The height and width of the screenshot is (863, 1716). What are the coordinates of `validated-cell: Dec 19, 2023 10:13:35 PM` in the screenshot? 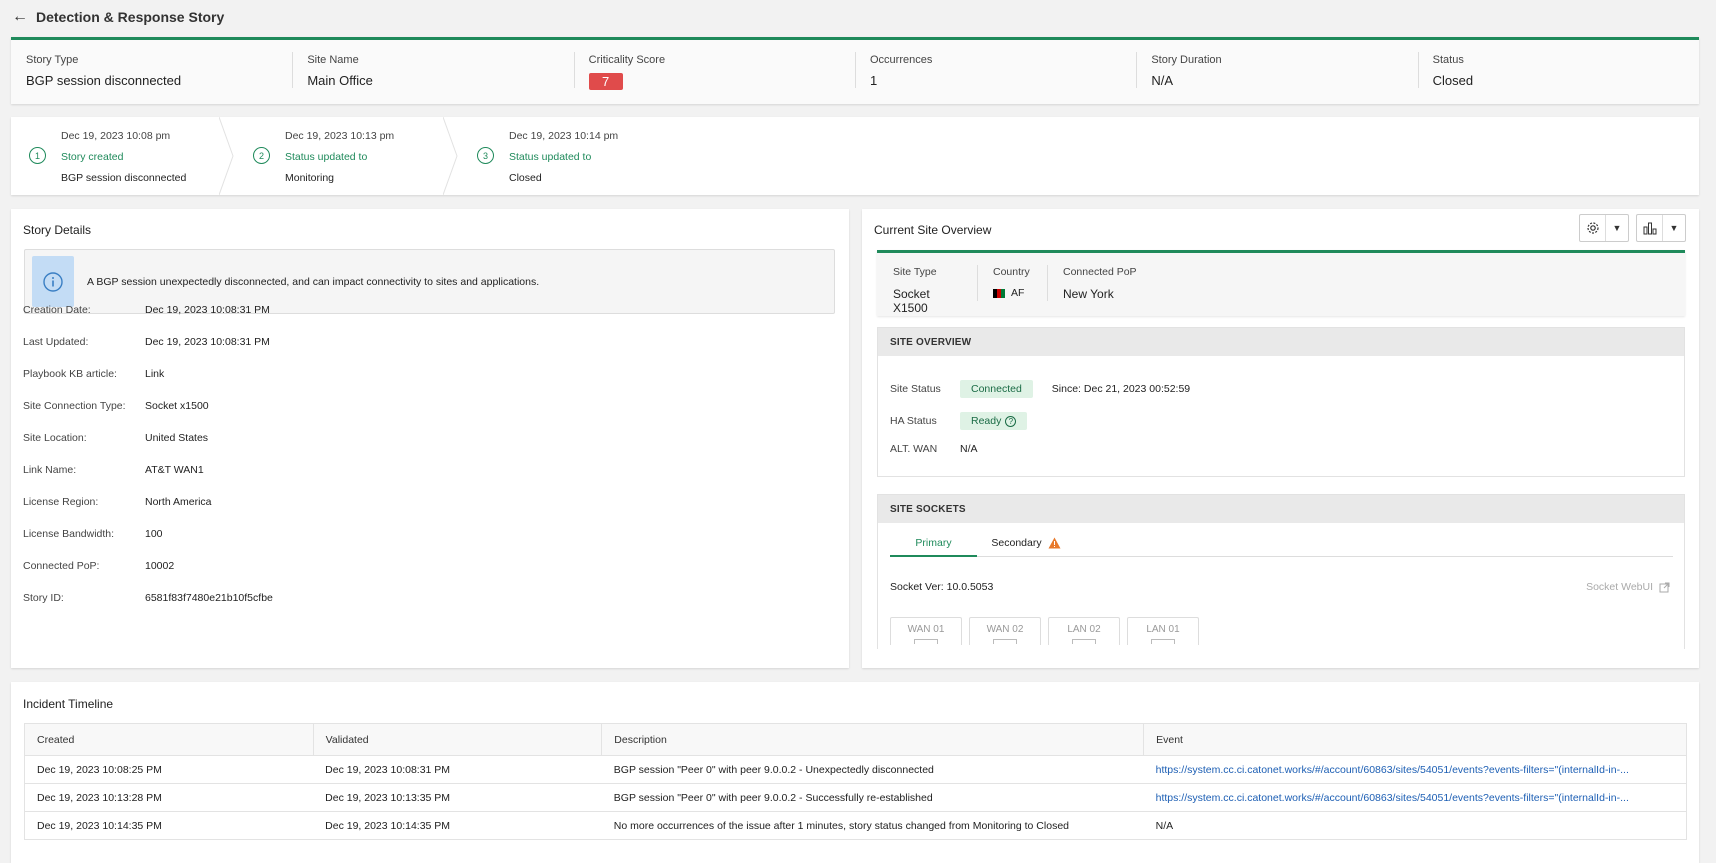 It's located at (457, 797).